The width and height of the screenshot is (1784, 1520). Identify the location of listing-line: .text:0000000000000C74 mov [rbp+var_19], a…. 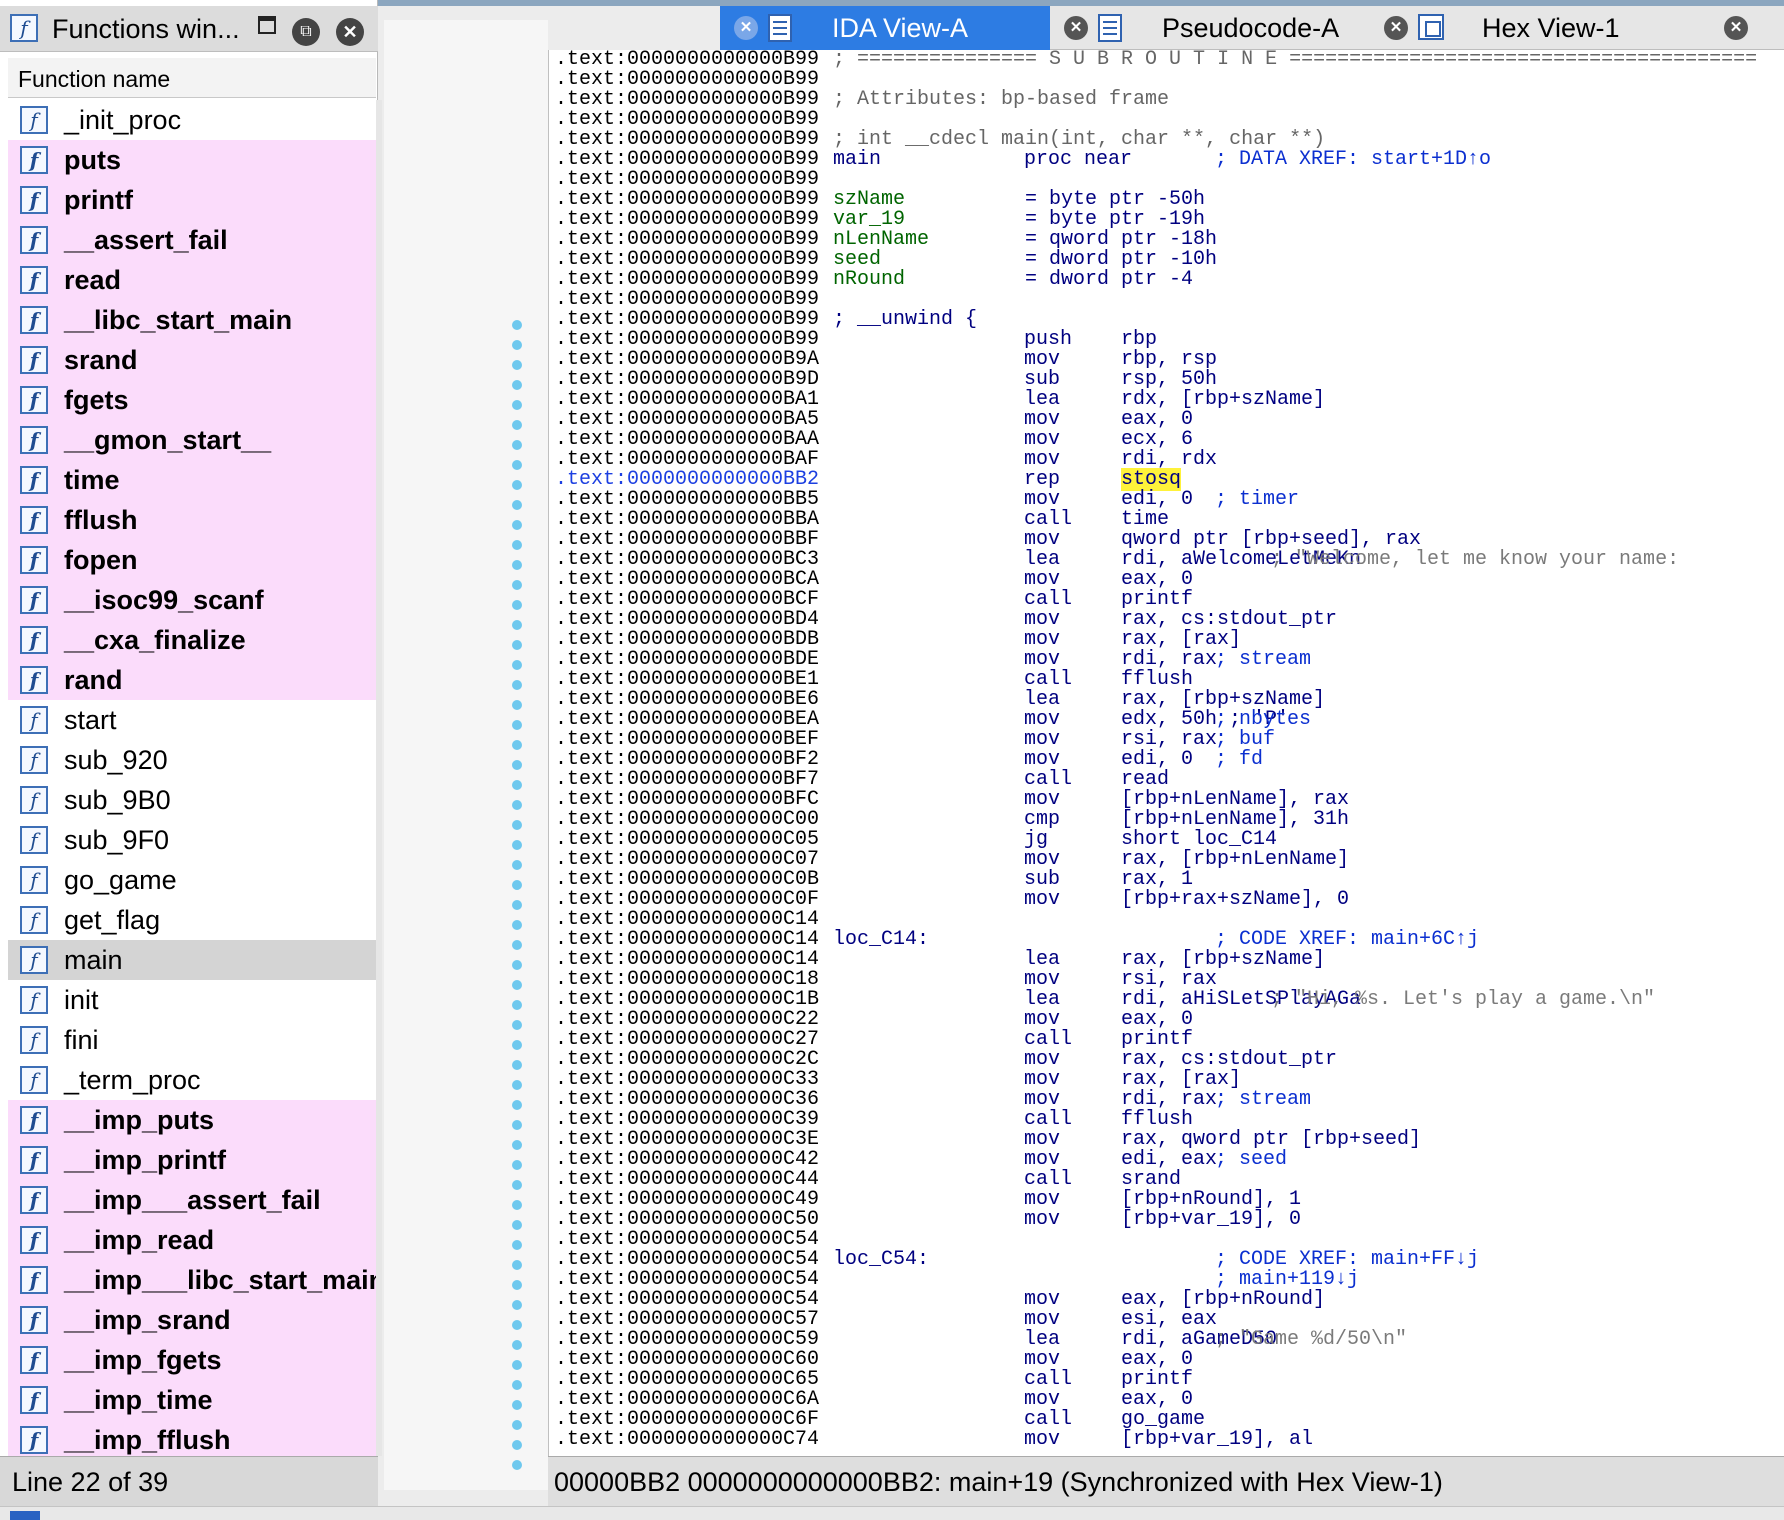
(1169, 1440).